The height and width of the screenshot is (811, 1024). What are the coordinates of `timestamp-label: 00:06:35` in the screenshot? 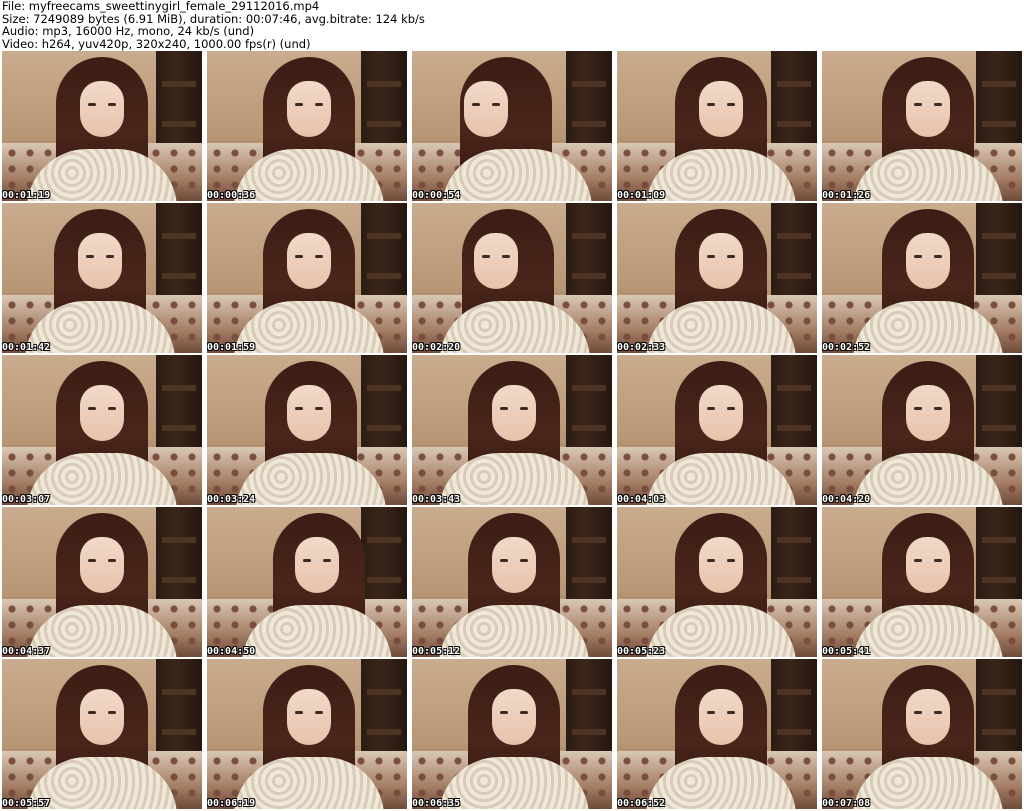 It's located at (436, 803).